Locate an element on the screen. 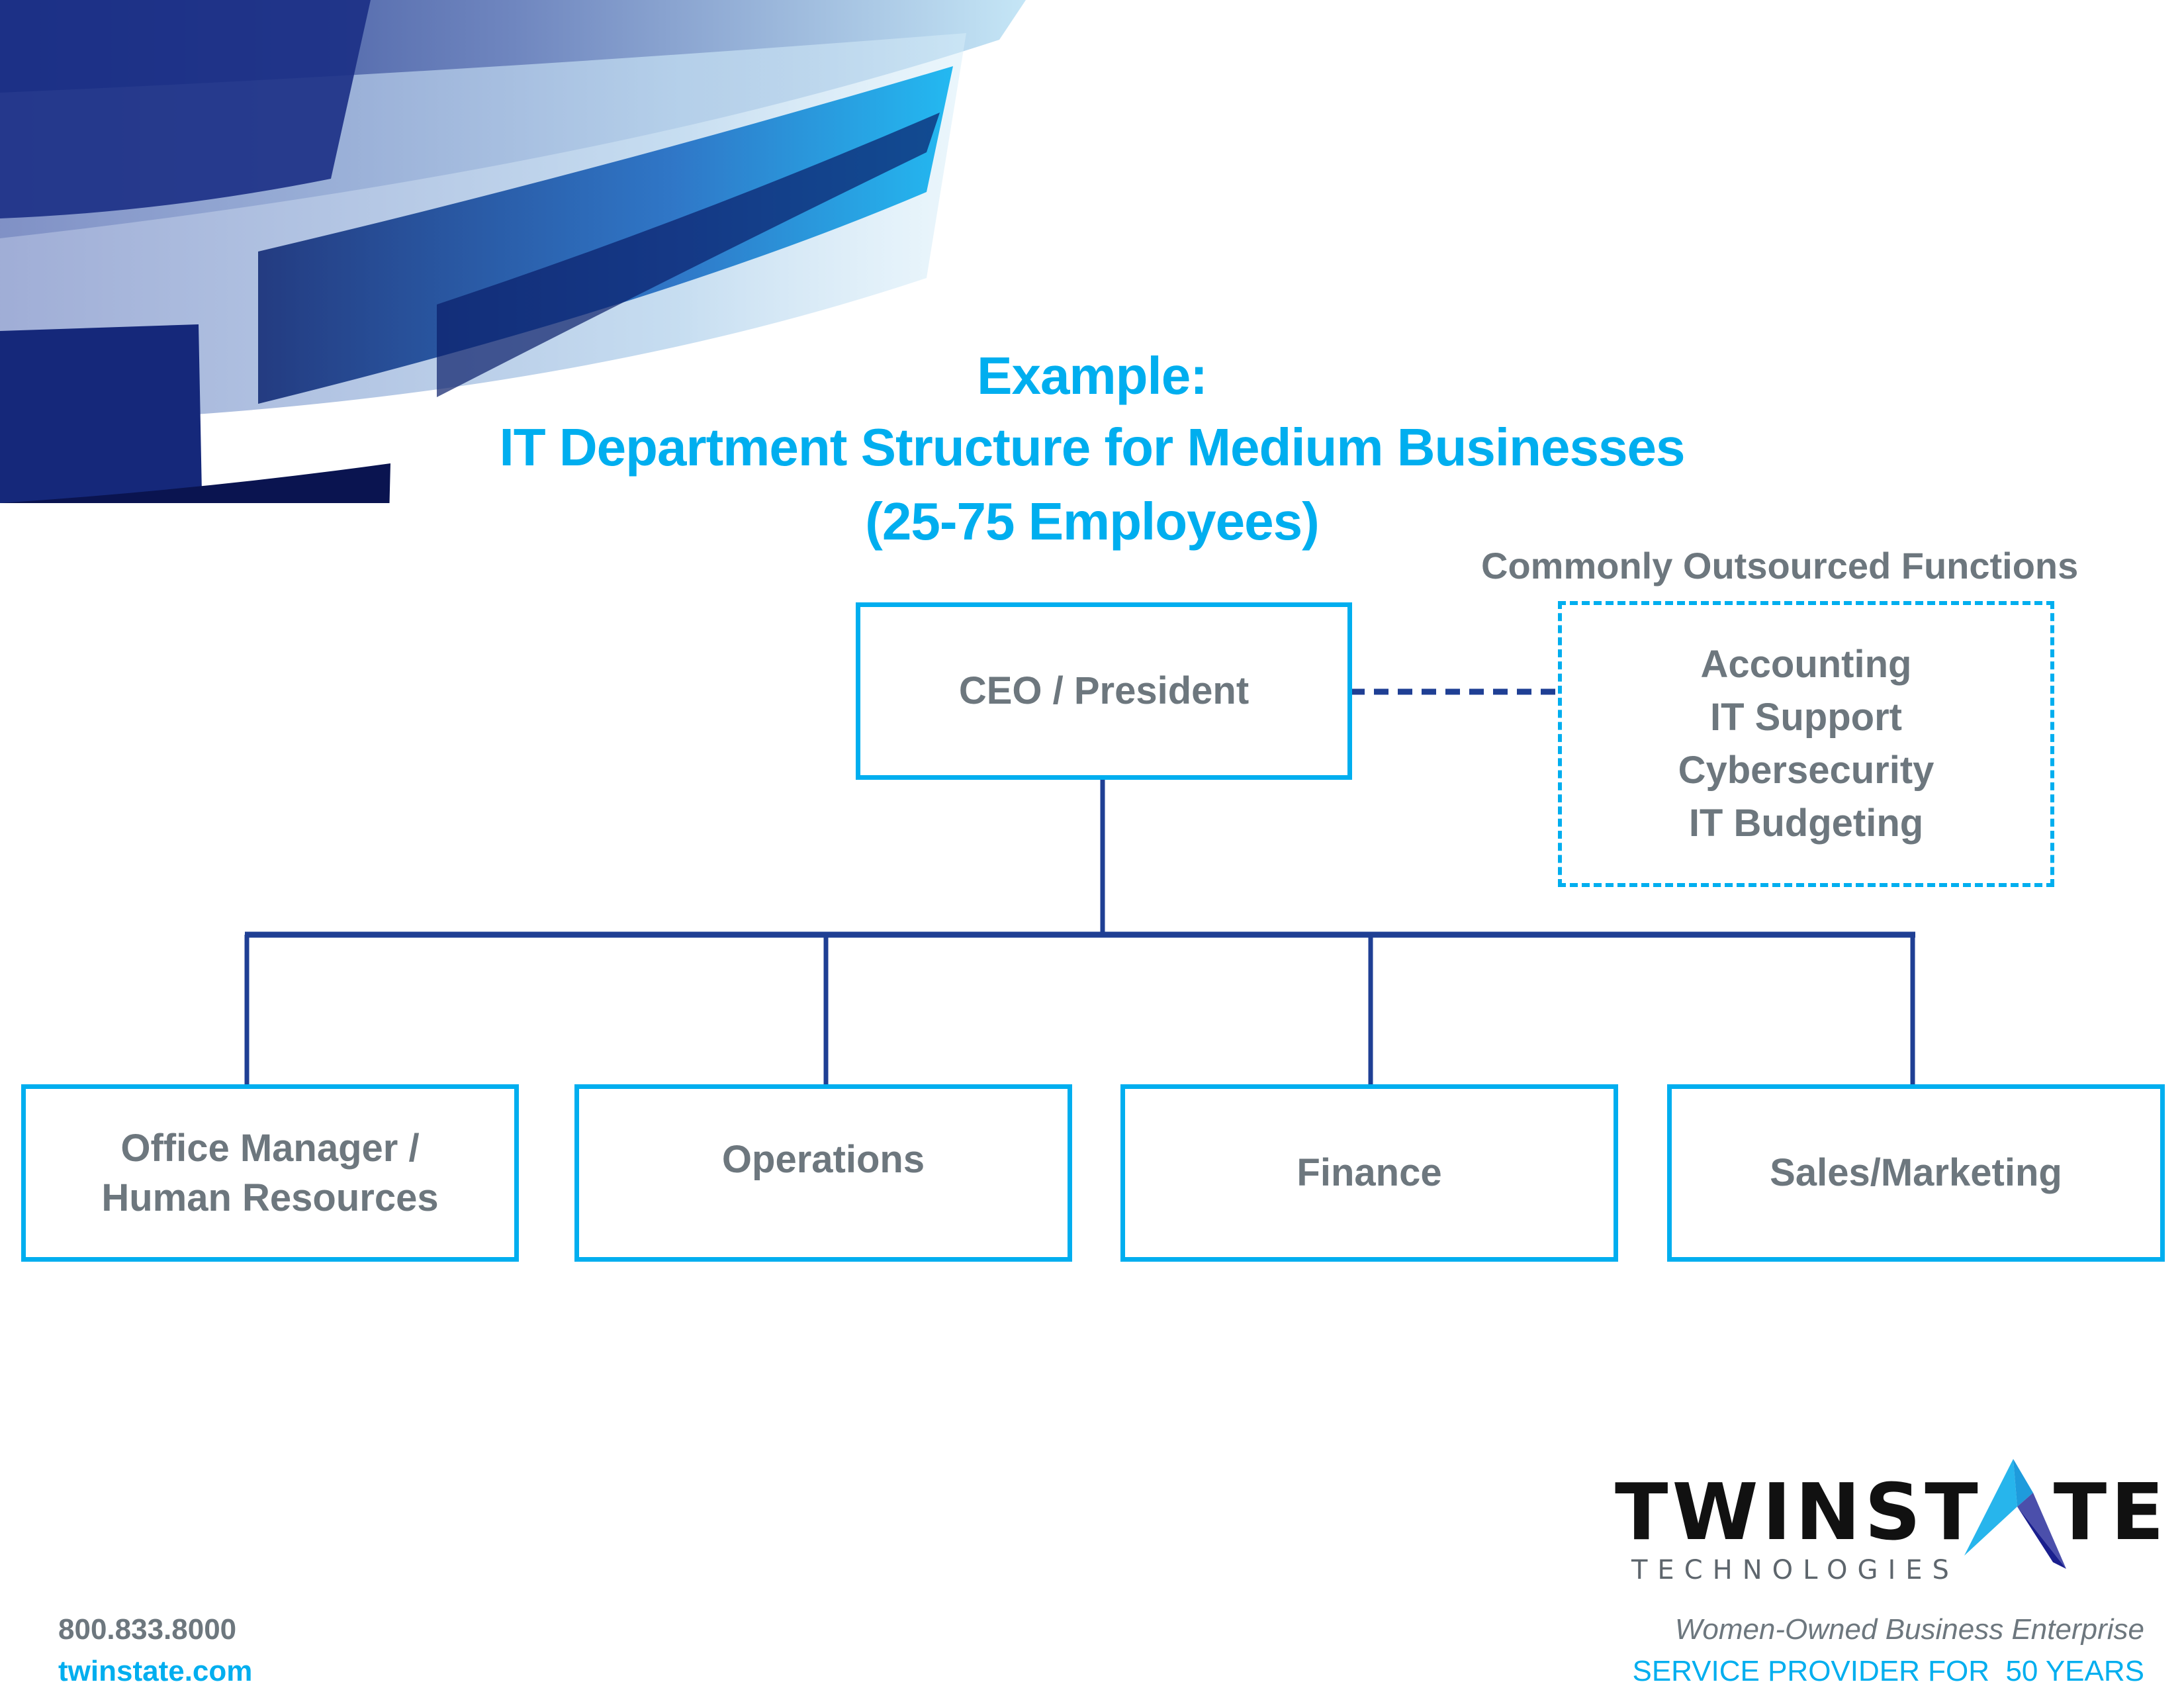 The image size is (2184, 1688). department-label: Operations is located at coordinates (823, 1160).